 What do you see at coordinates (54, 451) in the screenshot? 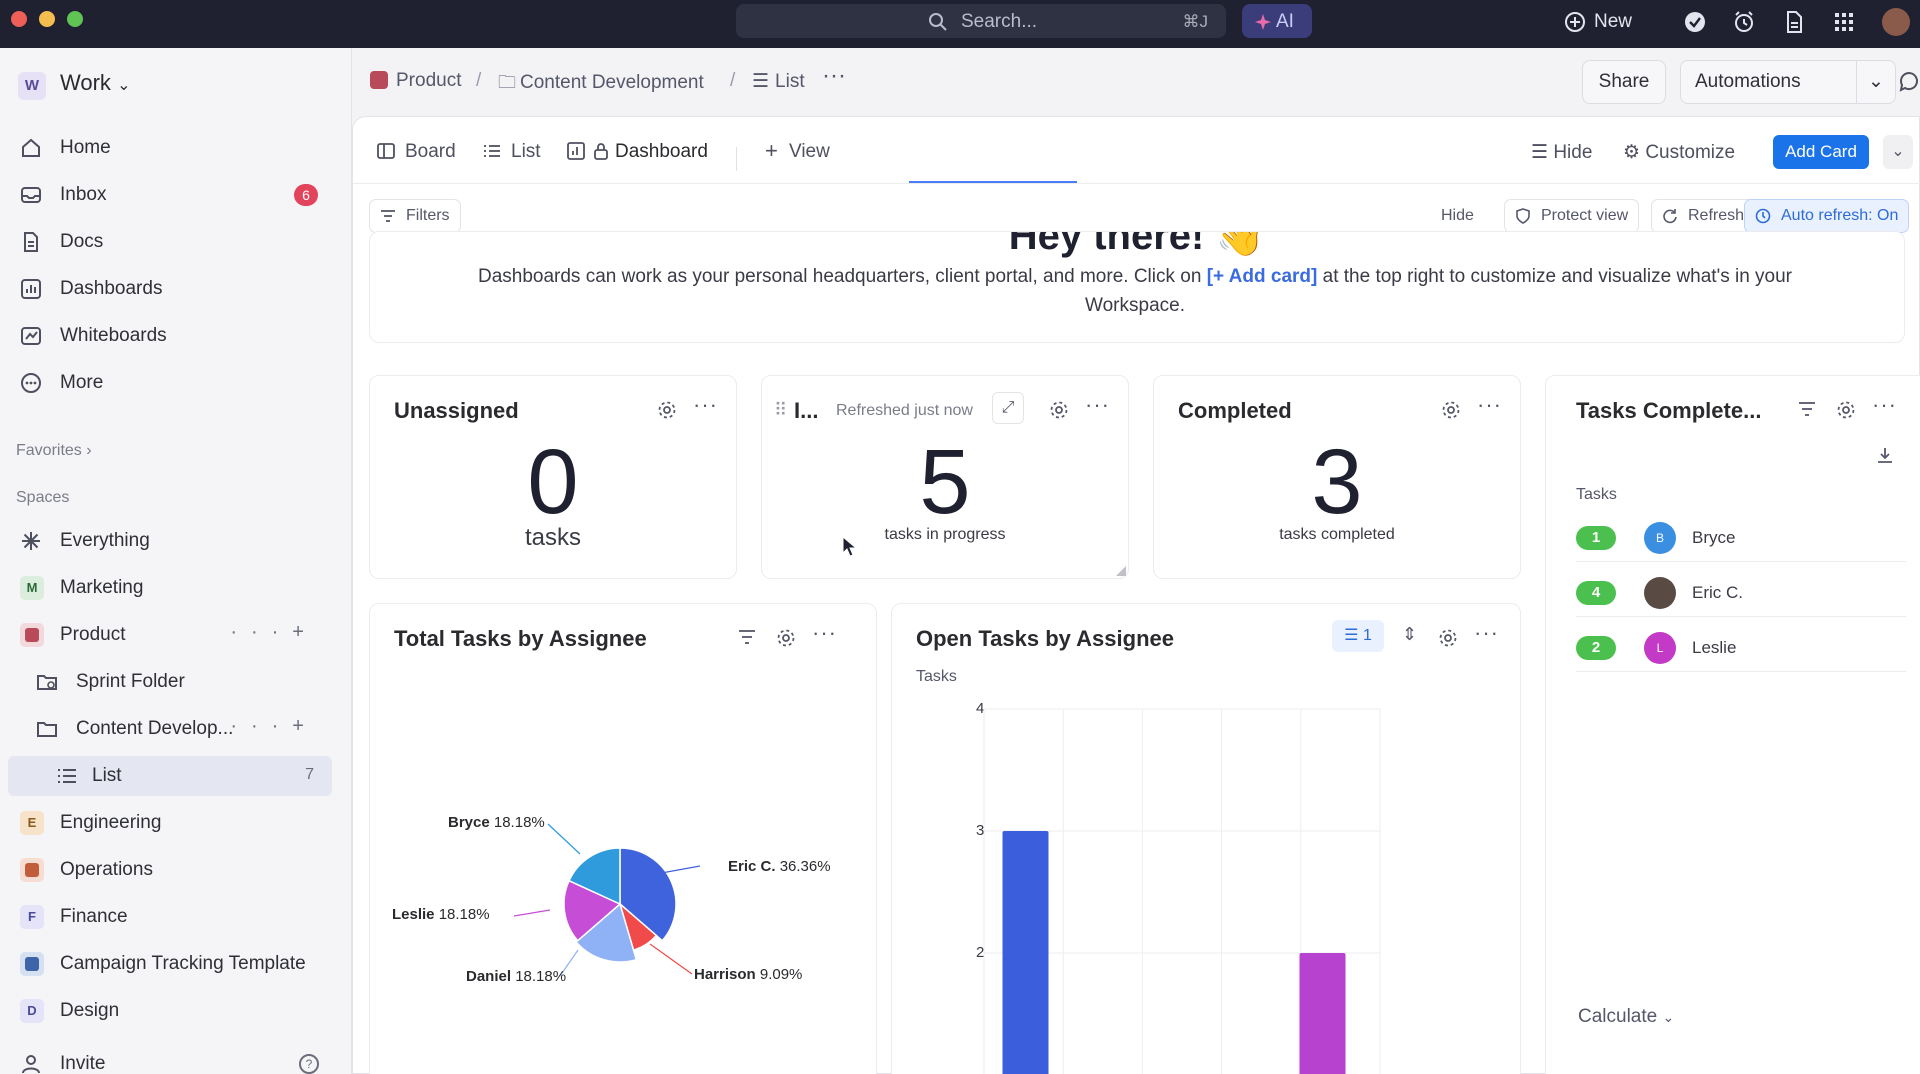
I see `favorites-section: Favorites ›` at bounding box center [54, 451].